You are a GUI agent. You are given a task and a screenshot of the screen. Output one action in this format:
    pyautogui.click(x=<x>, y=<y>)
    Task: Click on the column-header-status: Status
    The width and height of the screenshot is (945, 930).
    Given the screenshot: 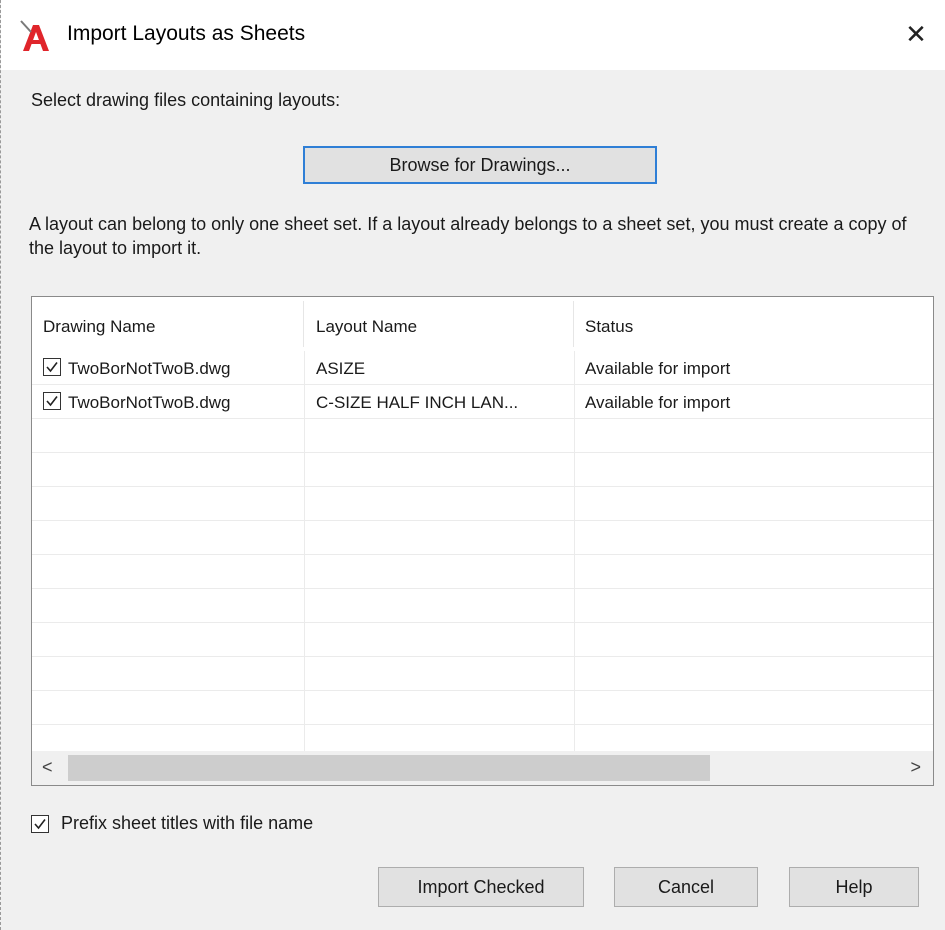 What is the action you would take?
    pyautogui.click(x=609, y=327)
    